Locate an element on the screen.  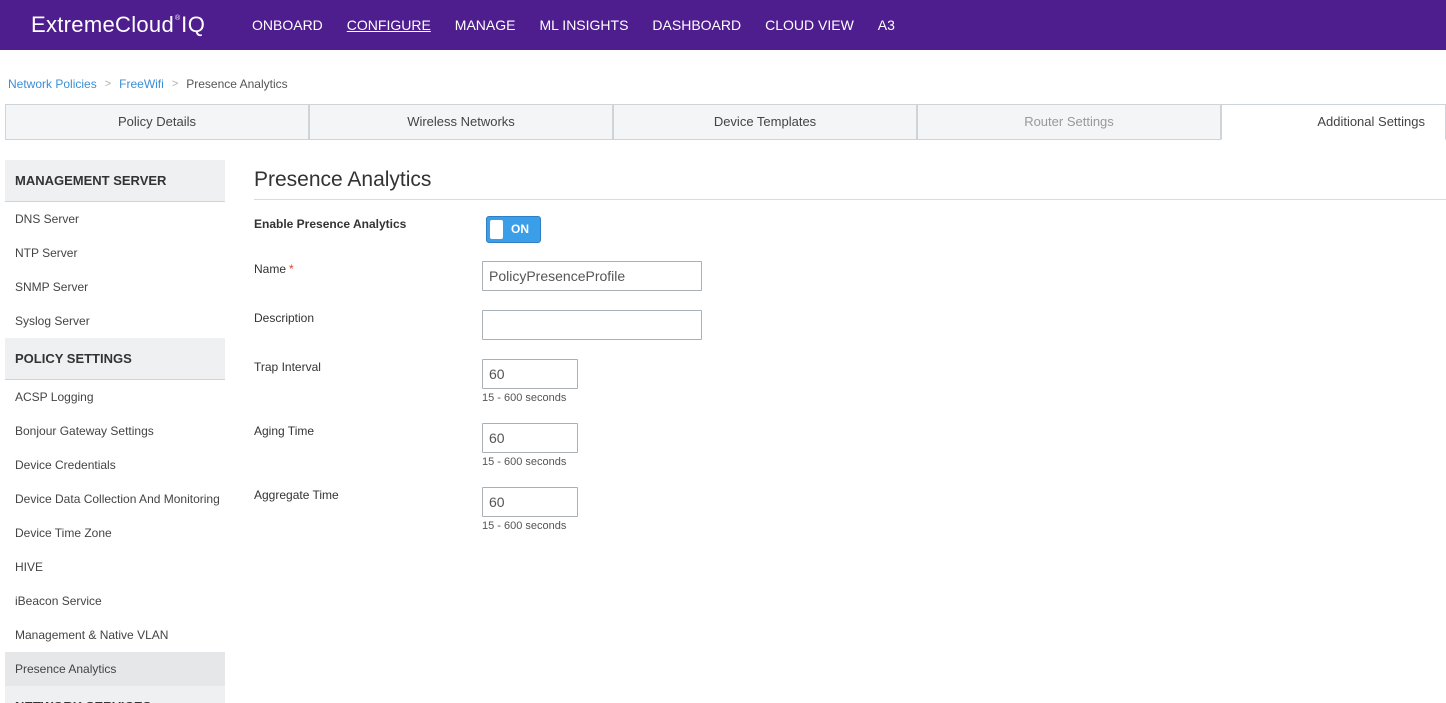
required-marker: * is located at coordinates (291, 269).